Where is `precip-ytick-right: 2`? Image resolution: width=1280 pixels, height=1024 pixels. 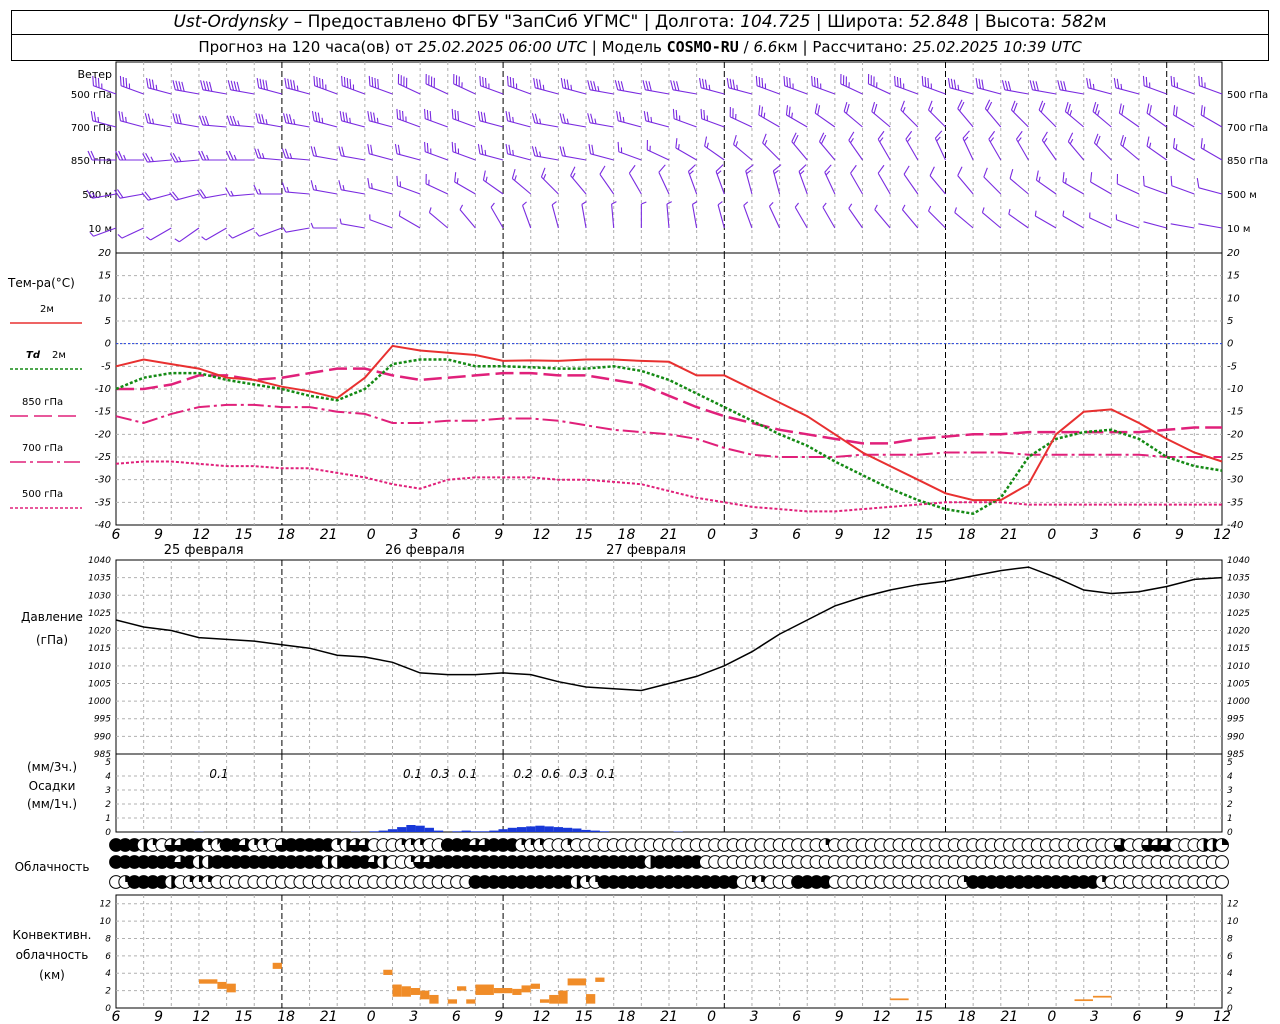
precip-ytick-right: 2 is located at coordinates (1230, 805).